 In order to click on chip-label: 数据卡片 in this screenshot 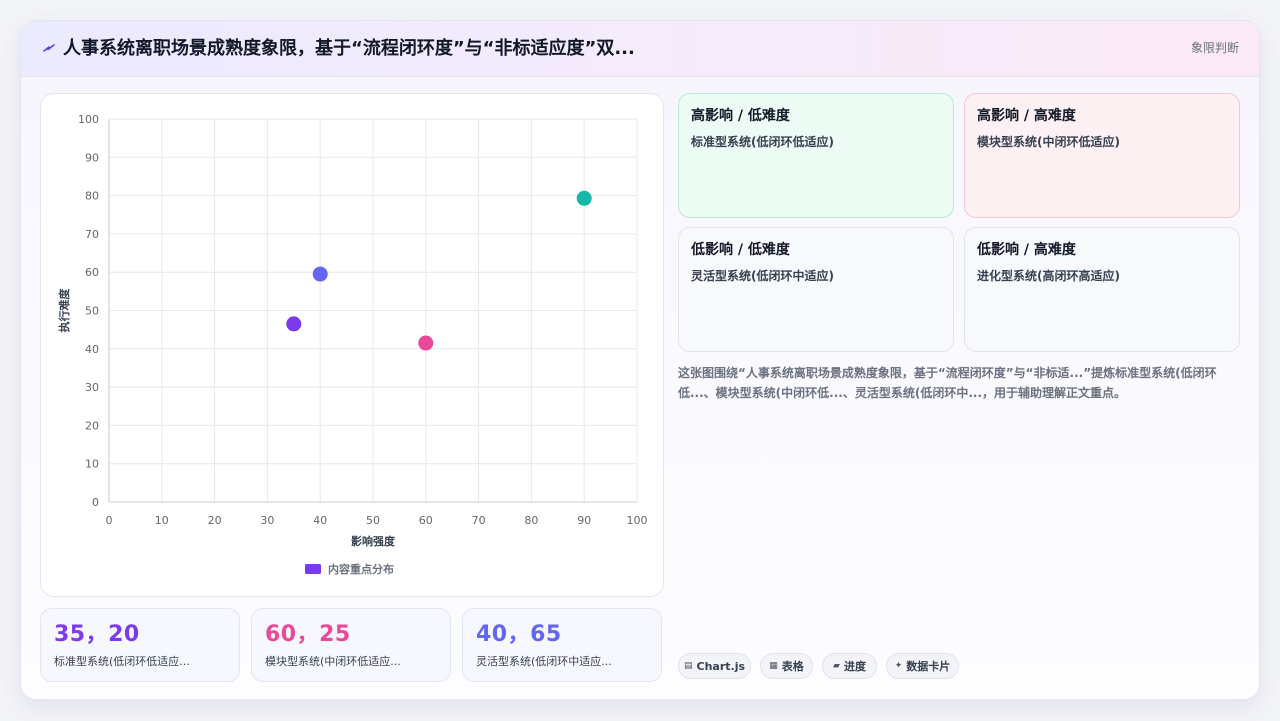, I will do `click(928, 666)`.